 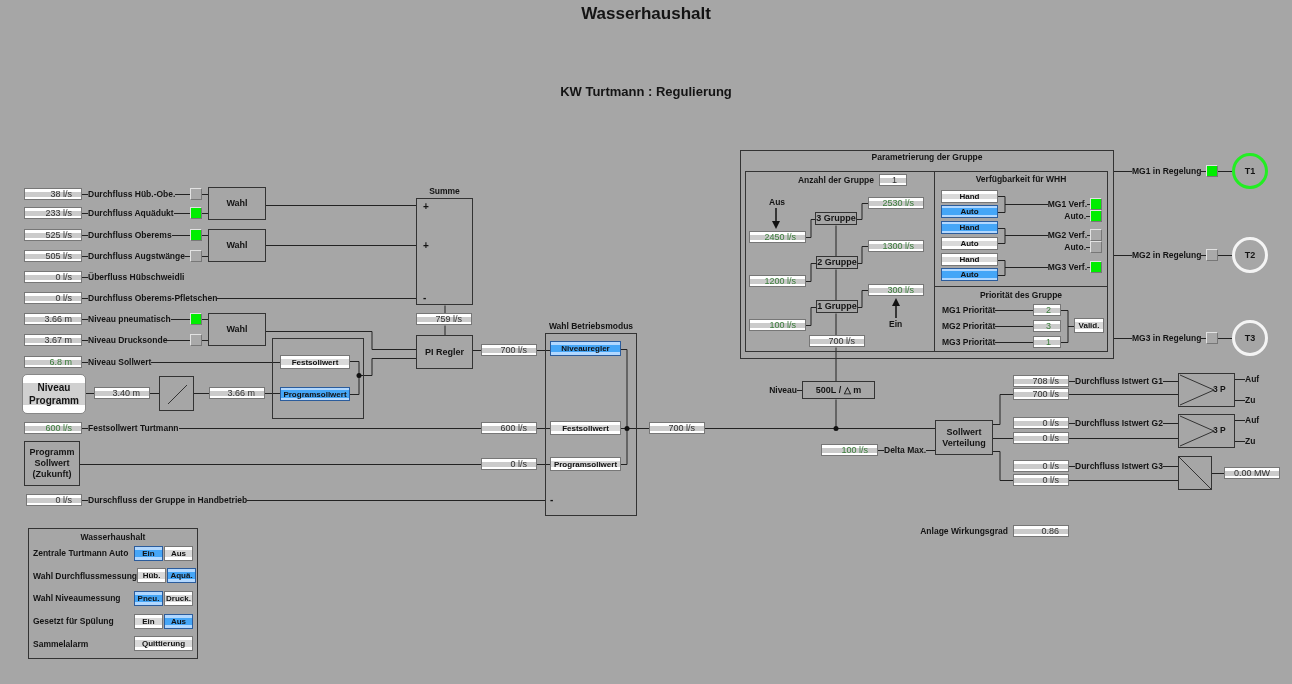 What do you see at coordinates (53, 194) in the screenshot?
I see `value-field: 38 l/s` at bounding box center [53, 194].